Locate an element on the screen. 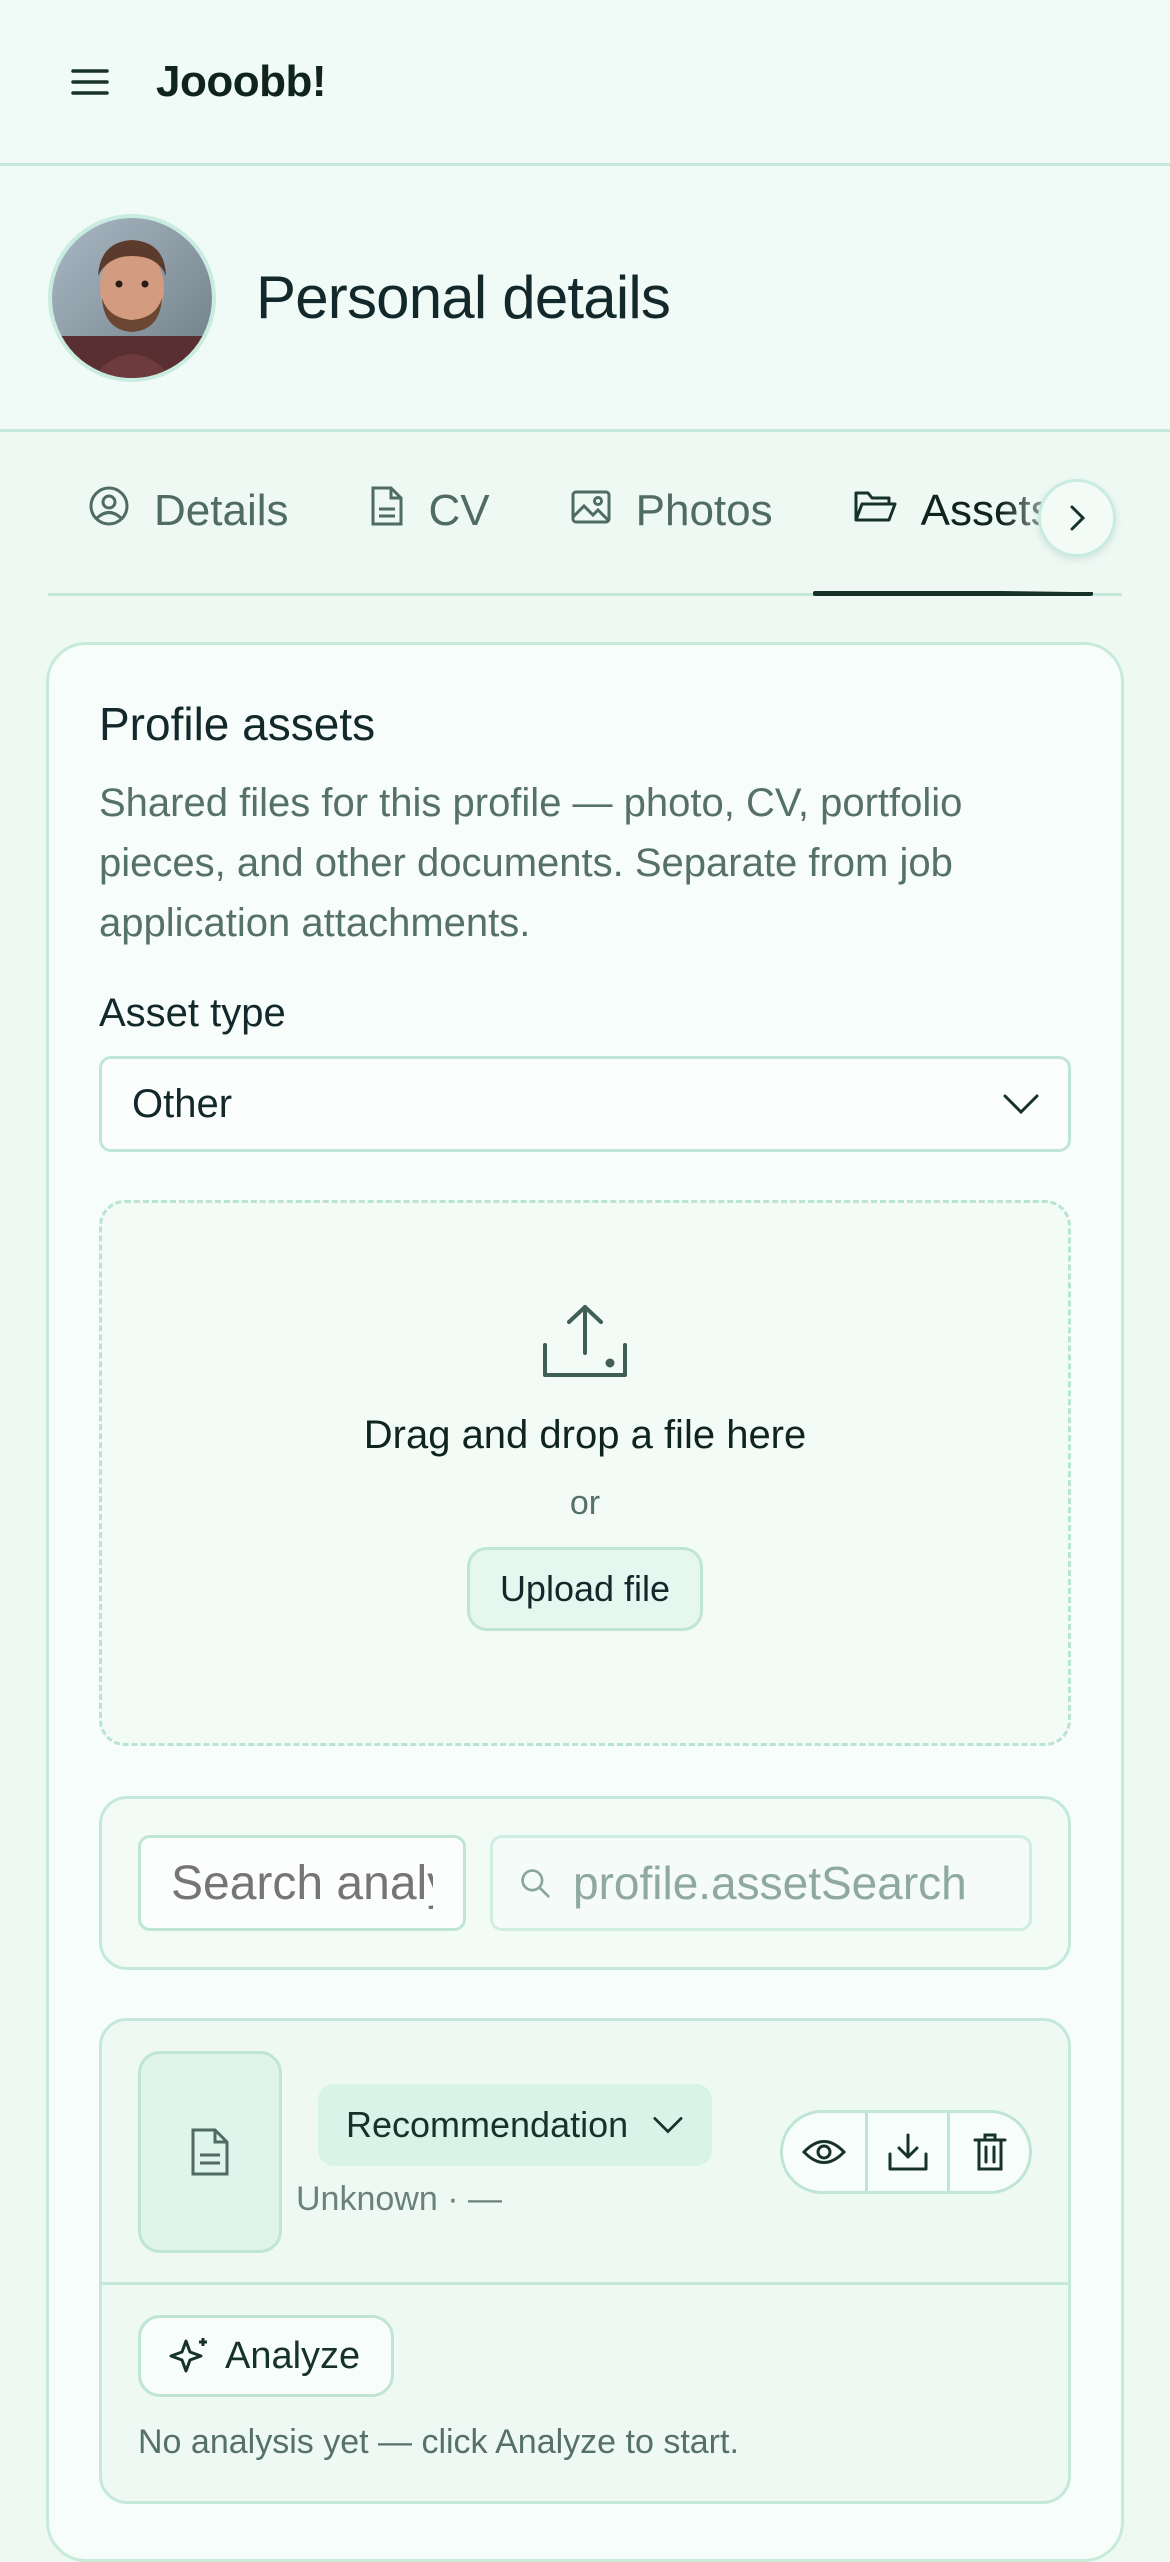 This screenshot has width=1170, height=2562. analysis-search-input is located at coordinates (302, 1883).